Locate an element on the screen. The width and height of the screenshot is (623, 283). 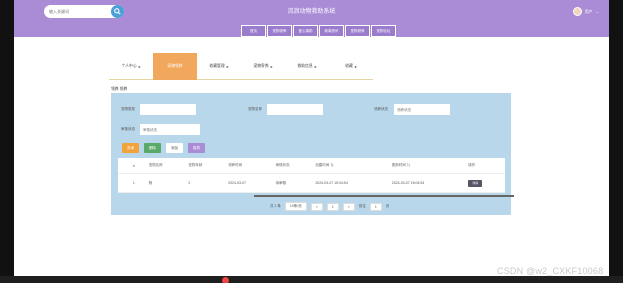
col-index: # is located at coordinates (137, 166).